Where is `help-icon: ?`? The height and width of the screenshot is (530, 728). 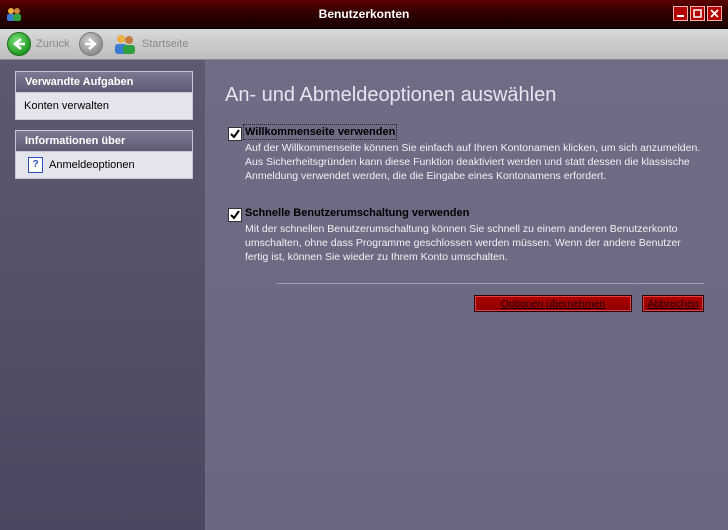
help-icon: ? is located at coordinates (35, 165).